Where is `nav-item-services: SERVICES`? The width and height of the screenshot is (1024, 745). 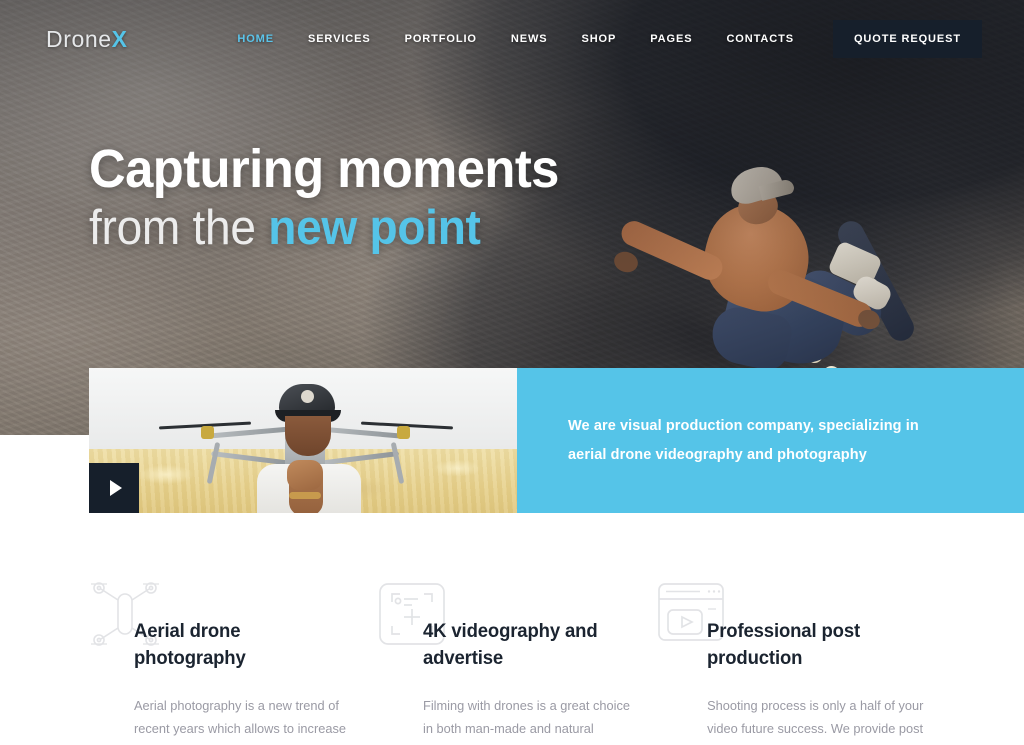 nav-item-services: SERVICES is located at coordinates (339, 39).